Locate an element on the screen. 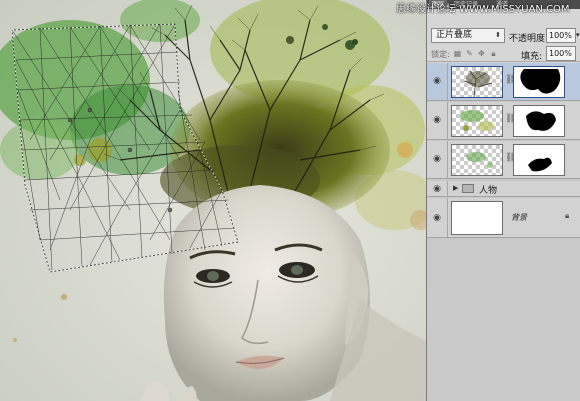 This screenshot has height=401, width=580. lock-label: 锁定: is located at coordinates (440, 54).